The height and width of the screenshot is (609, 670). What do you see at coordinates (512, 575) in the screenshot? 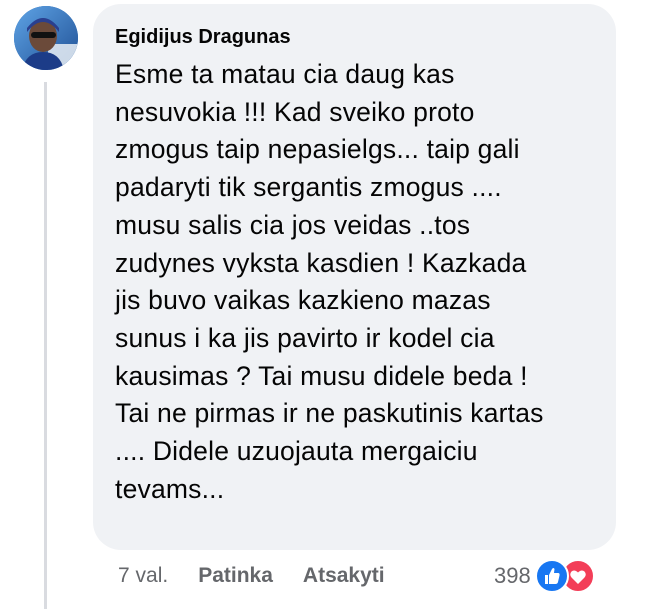
I see `reaction-count: 398` at bounding box center [512, 575].